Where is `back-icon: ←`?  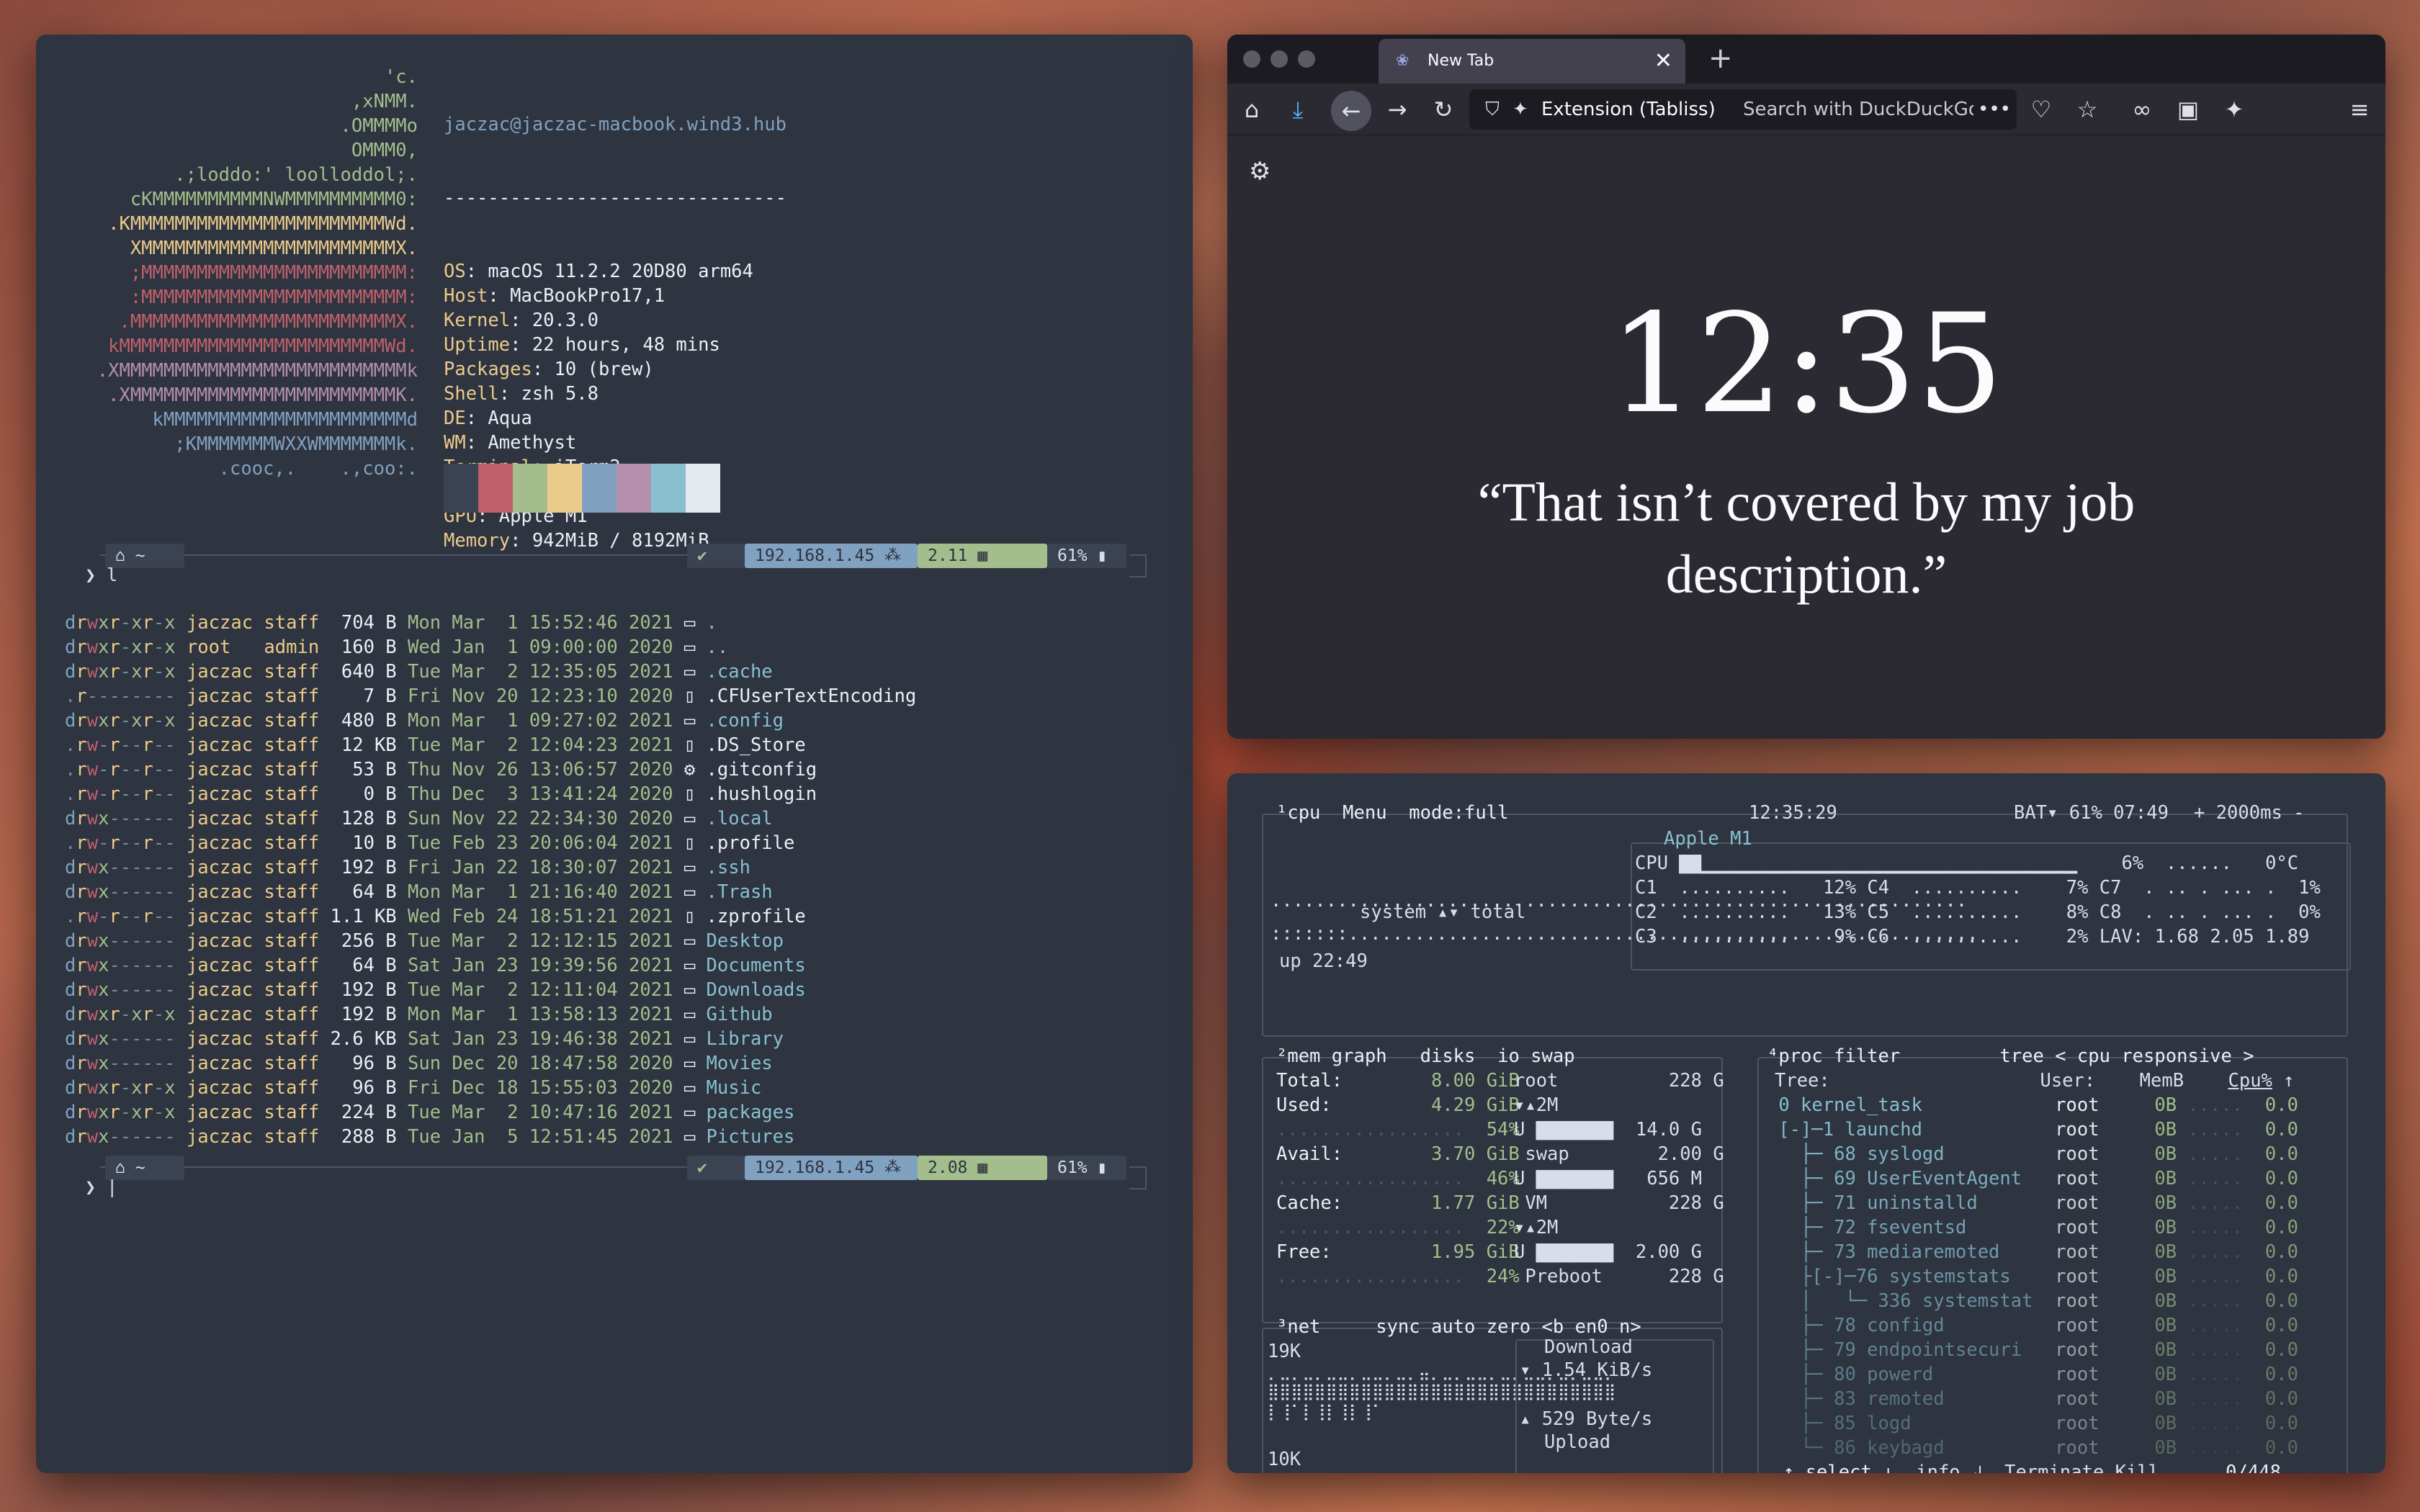 back-icon: ← is located at coordinates (1351, 111).